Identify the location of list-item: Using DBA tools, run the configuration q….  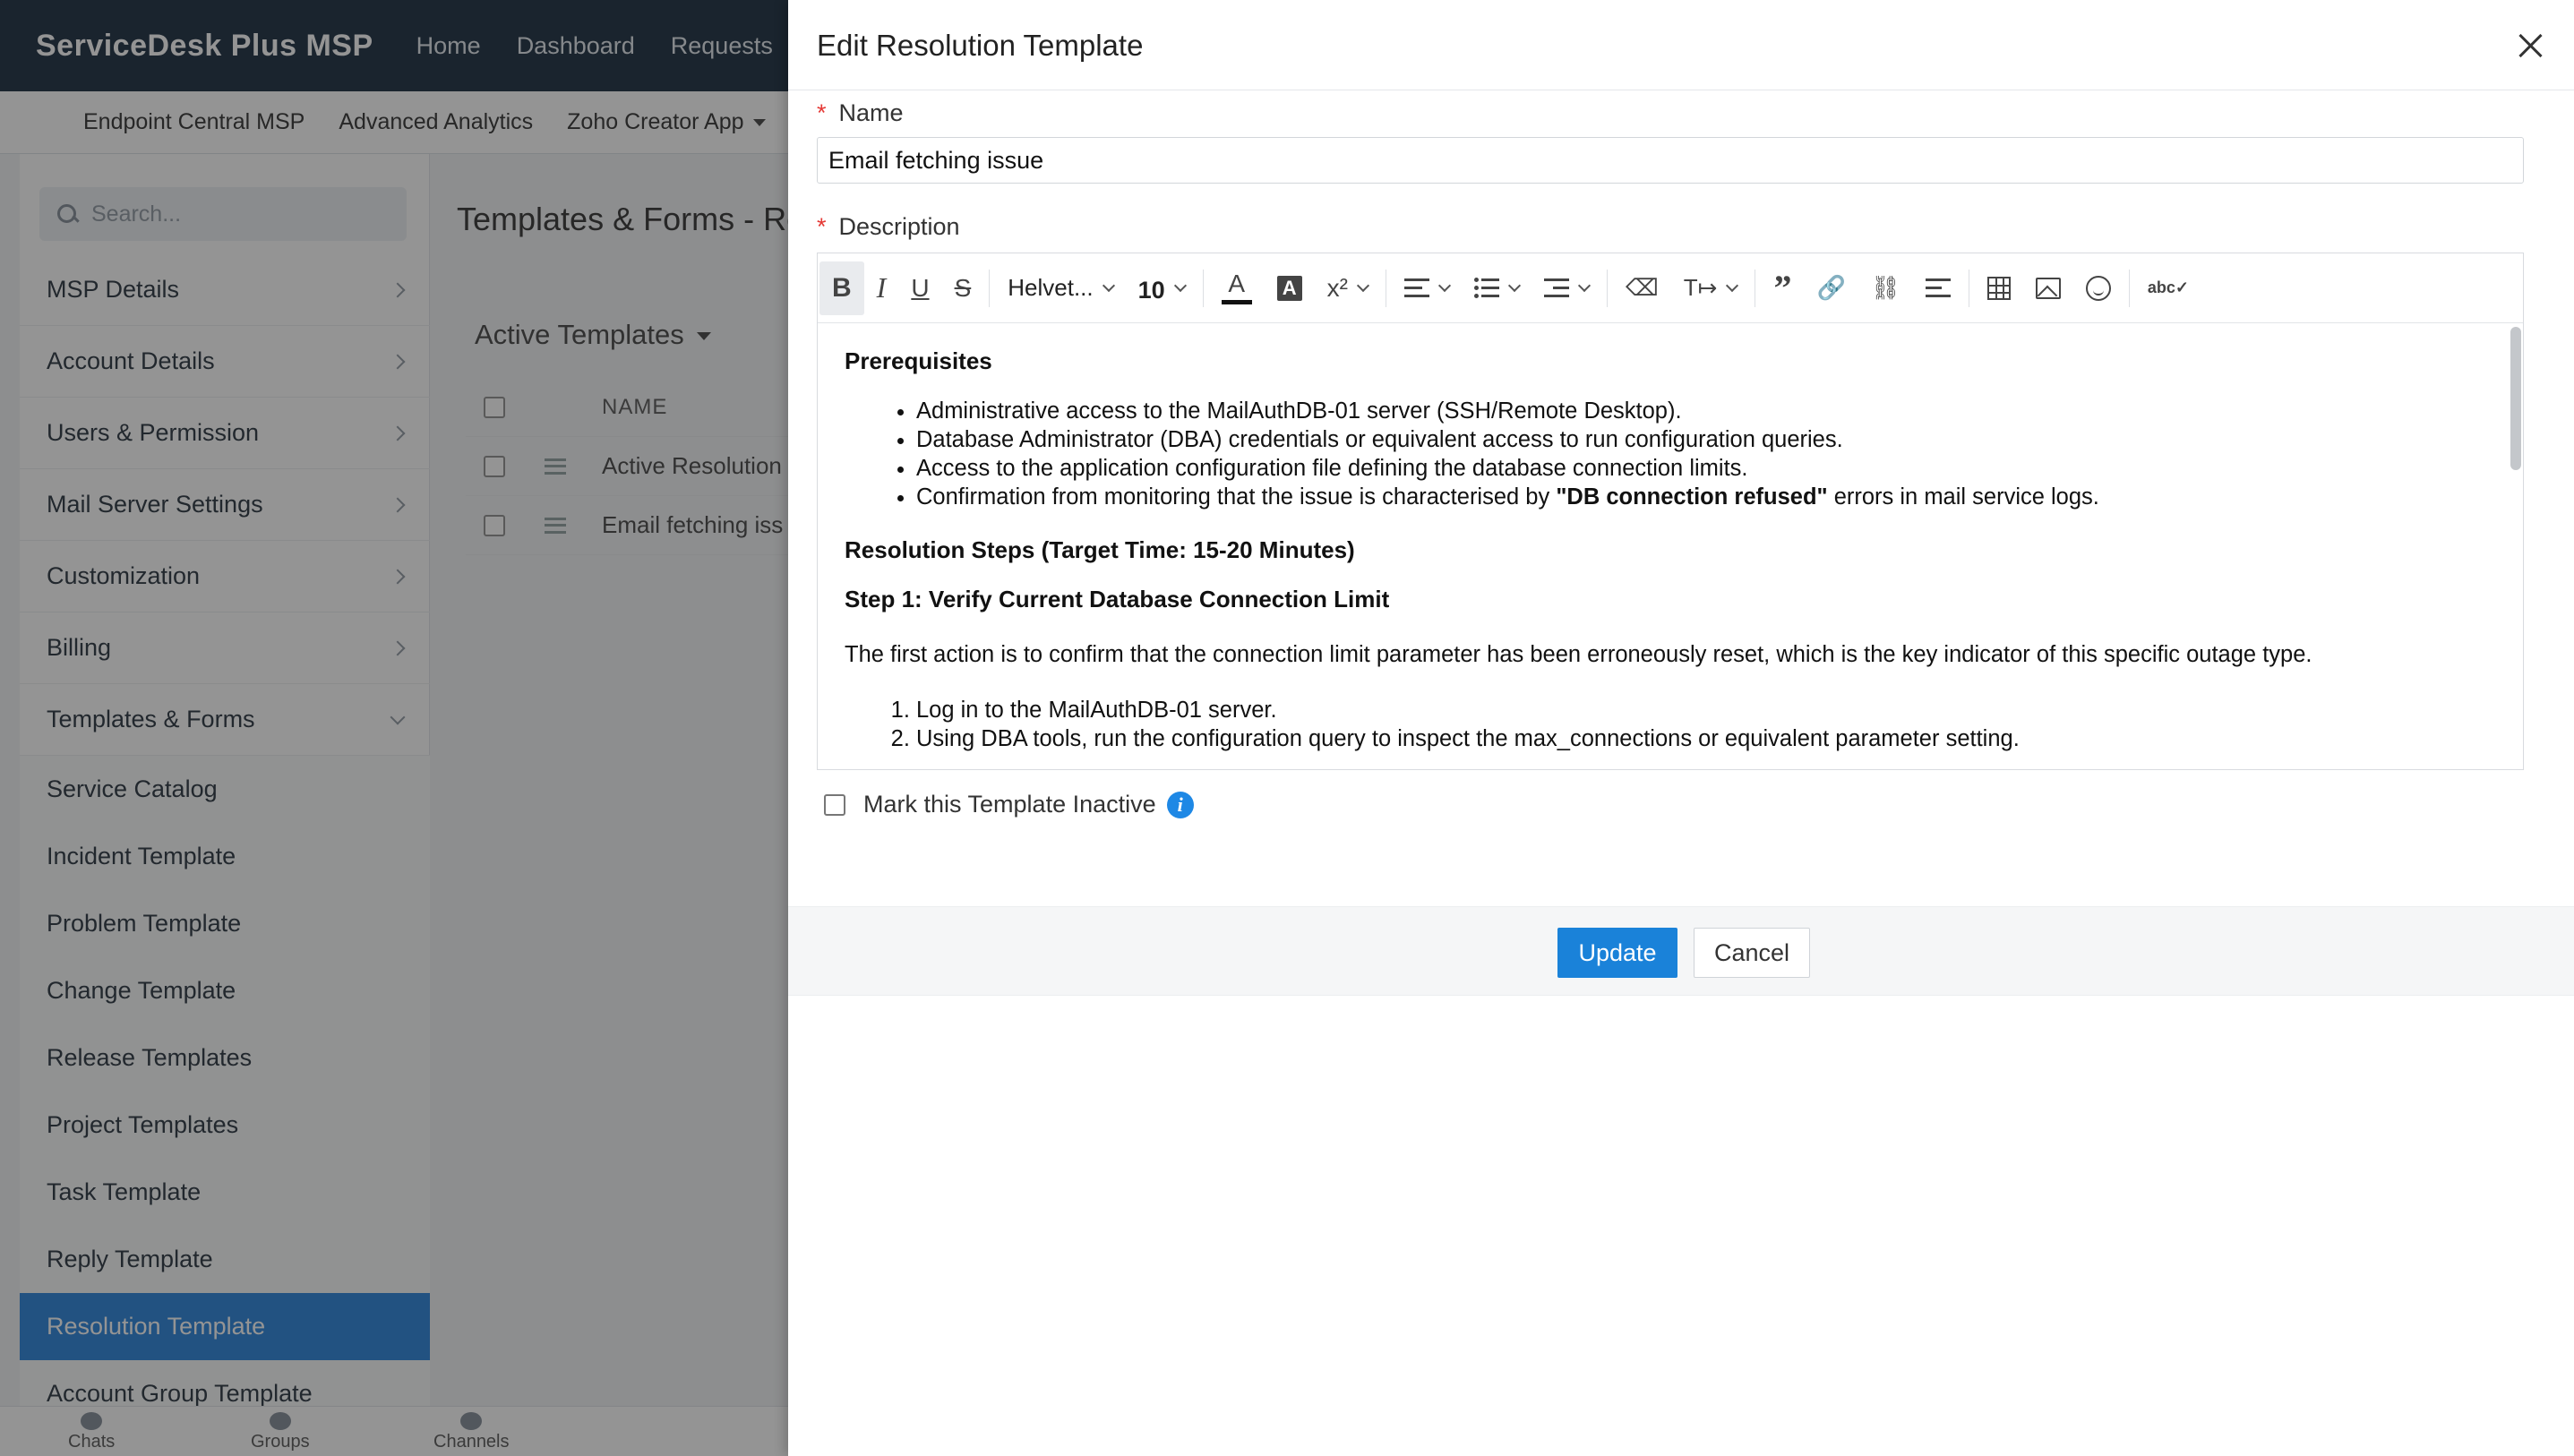
(1706, 738).